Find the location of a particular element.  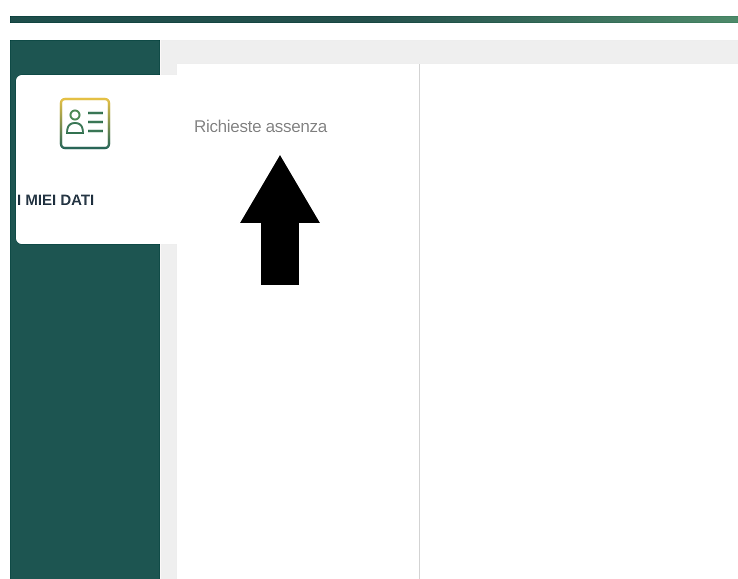

id-card-icon is located at coordinates (85, 123).